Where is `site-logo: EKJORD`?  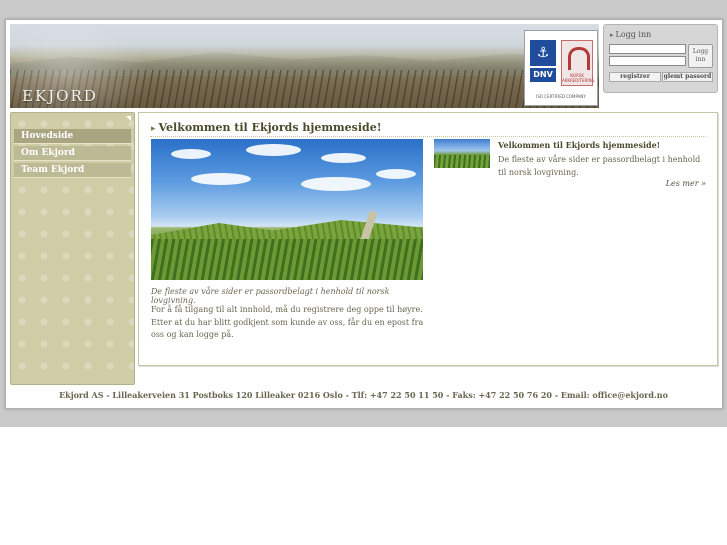 site-logo: EKJORD is located at coordinates (60, 96).